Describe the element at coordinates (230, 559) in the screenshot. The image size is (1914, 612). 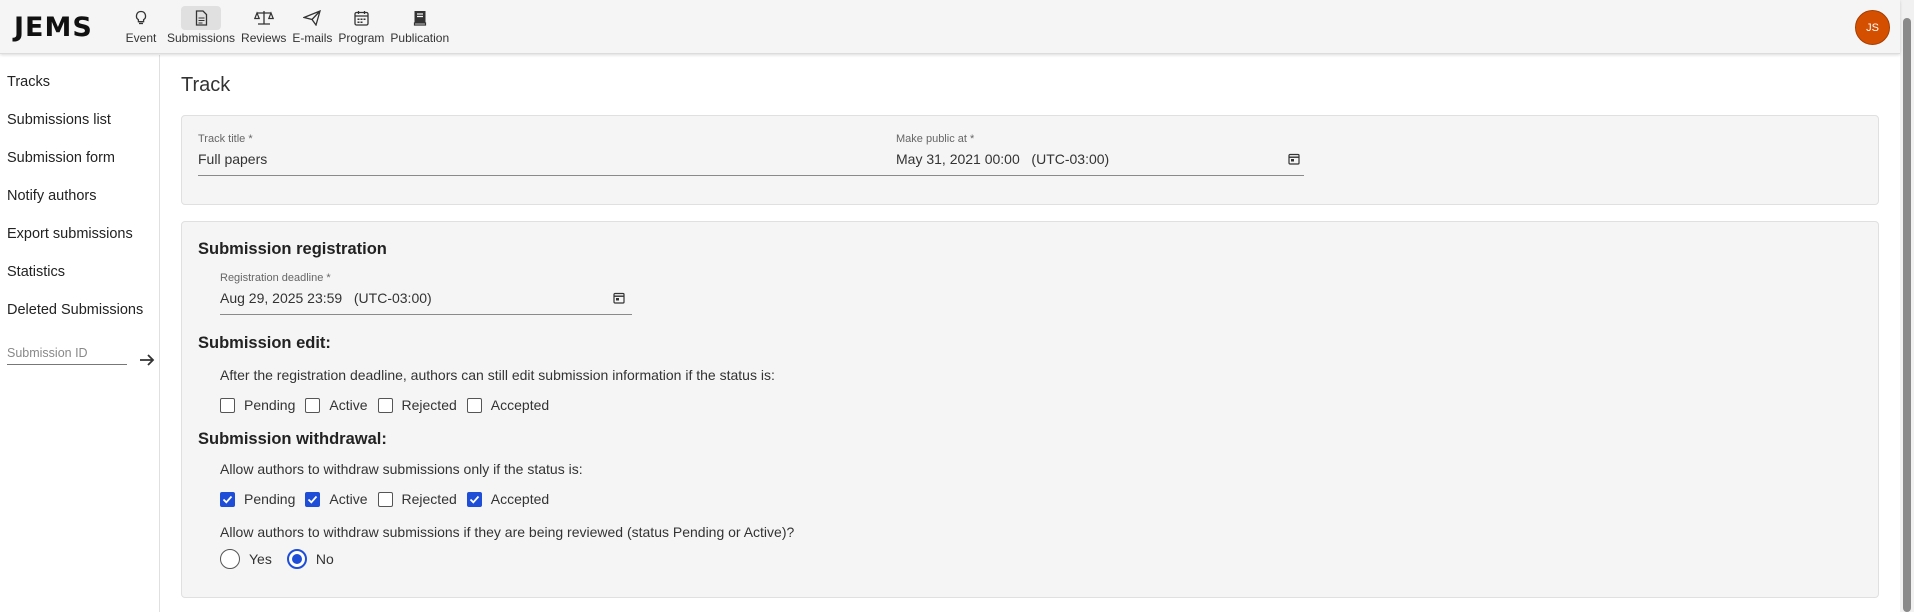
I see `radio-yes` at that location.